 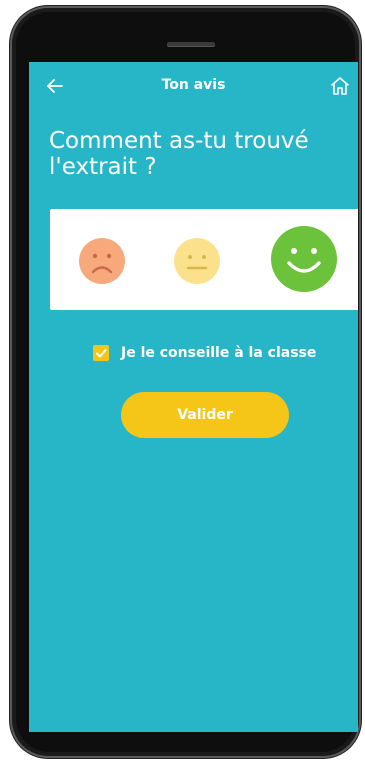 I want to click on recommend-checkbox-row: Je le conseille à la classe, so click(x=204, y=353).